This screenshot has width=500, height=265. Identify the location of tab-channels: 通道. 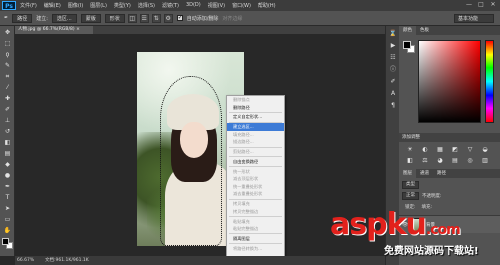
(424, 173).